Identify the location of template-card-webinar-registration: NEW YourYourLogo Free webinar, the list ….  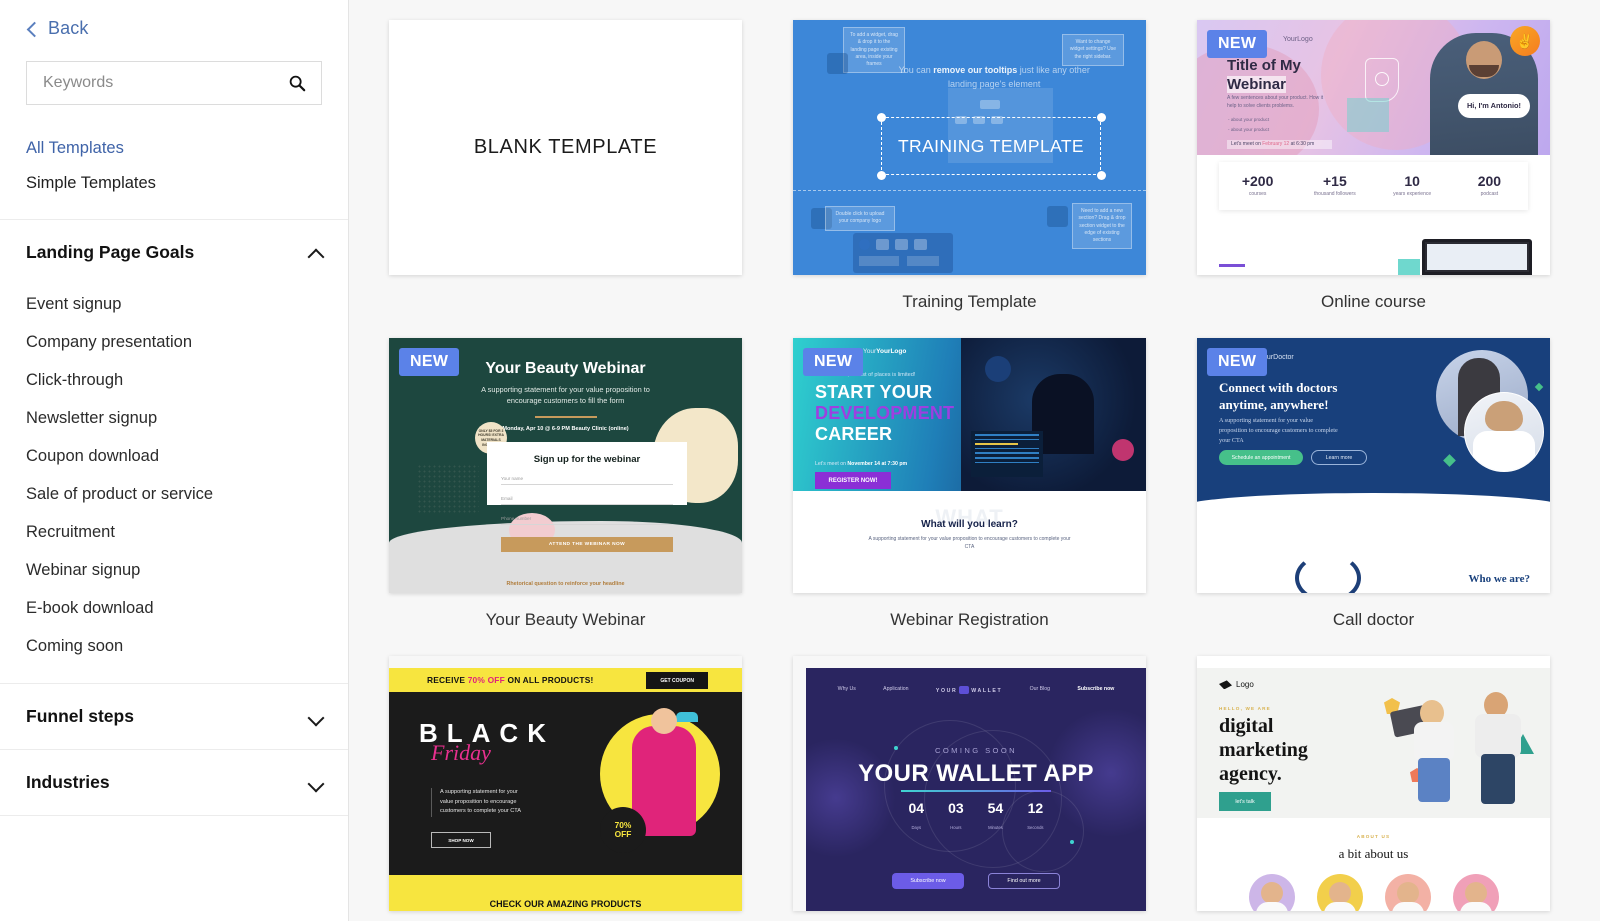
(969, 497).